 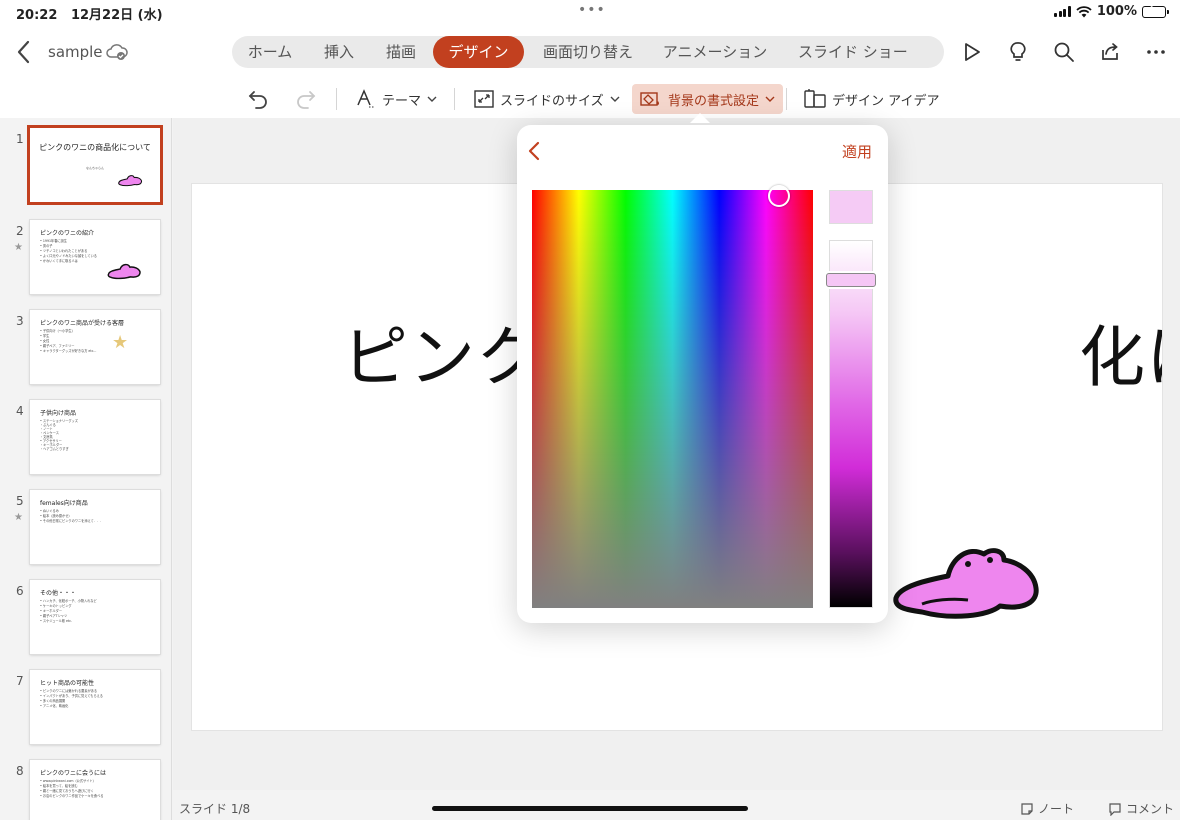 What do you see at coordinates (20, 501) in the screenshot?
I see `slide-number: 5` at bounding box center [20, 501].